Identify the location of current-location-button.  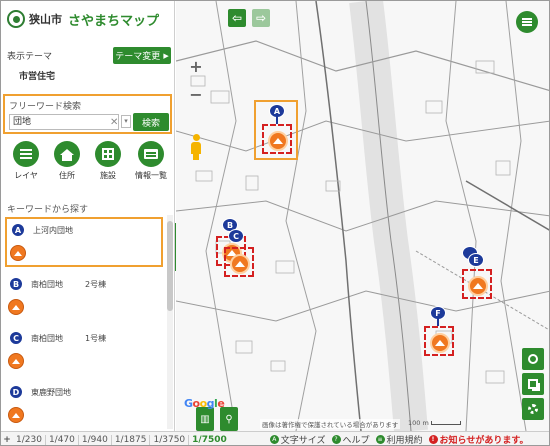
(533, 359).